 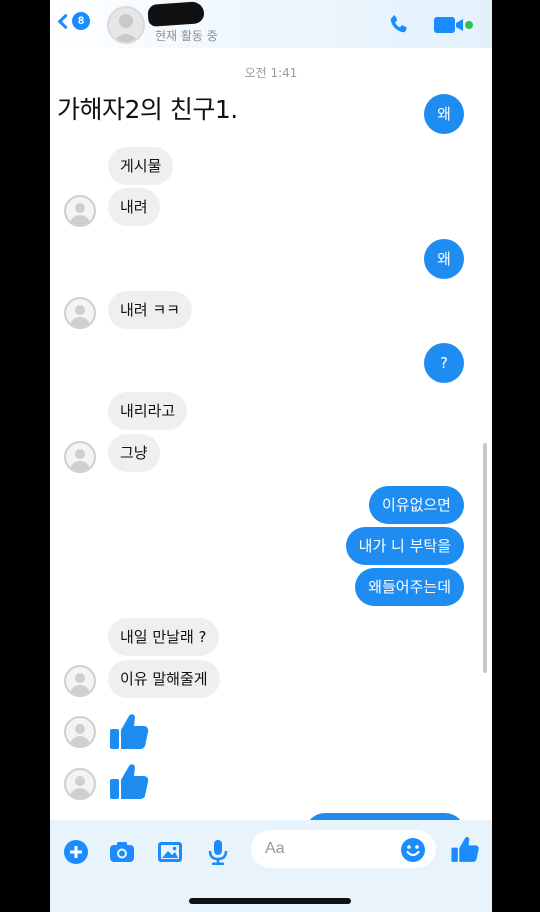 I want to click on message-outgoing: 내가 니 부탁을, so click(x=404, y=546).